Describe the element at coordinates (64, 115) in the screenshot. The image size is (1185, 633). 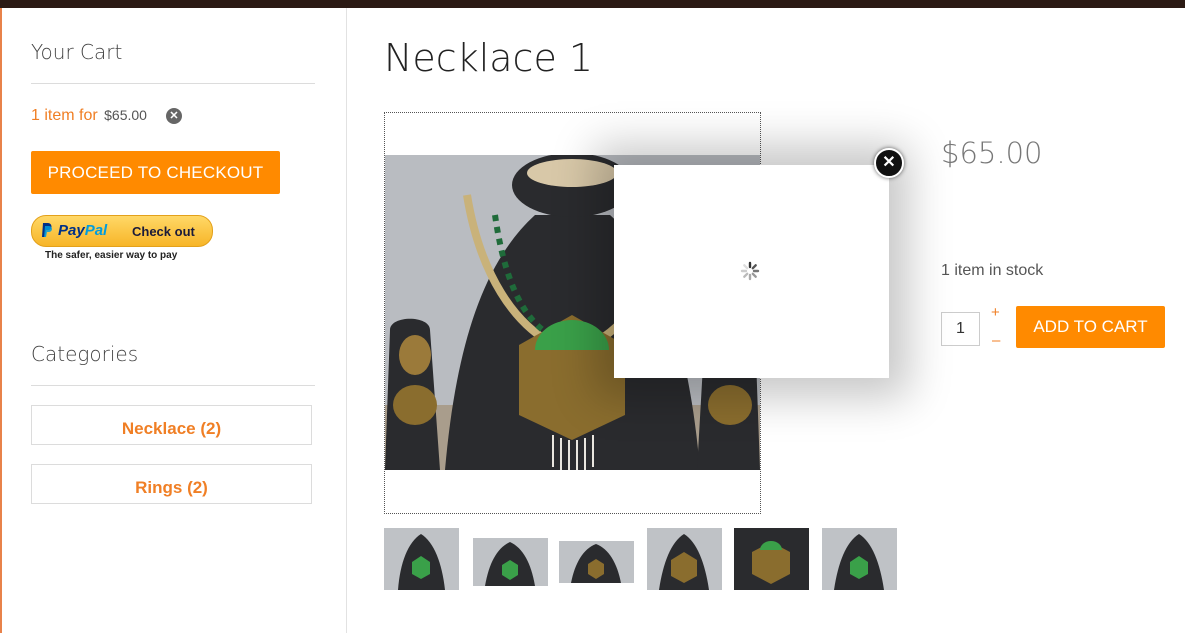
I see `cart-summary-text: 1 item for` at that location.